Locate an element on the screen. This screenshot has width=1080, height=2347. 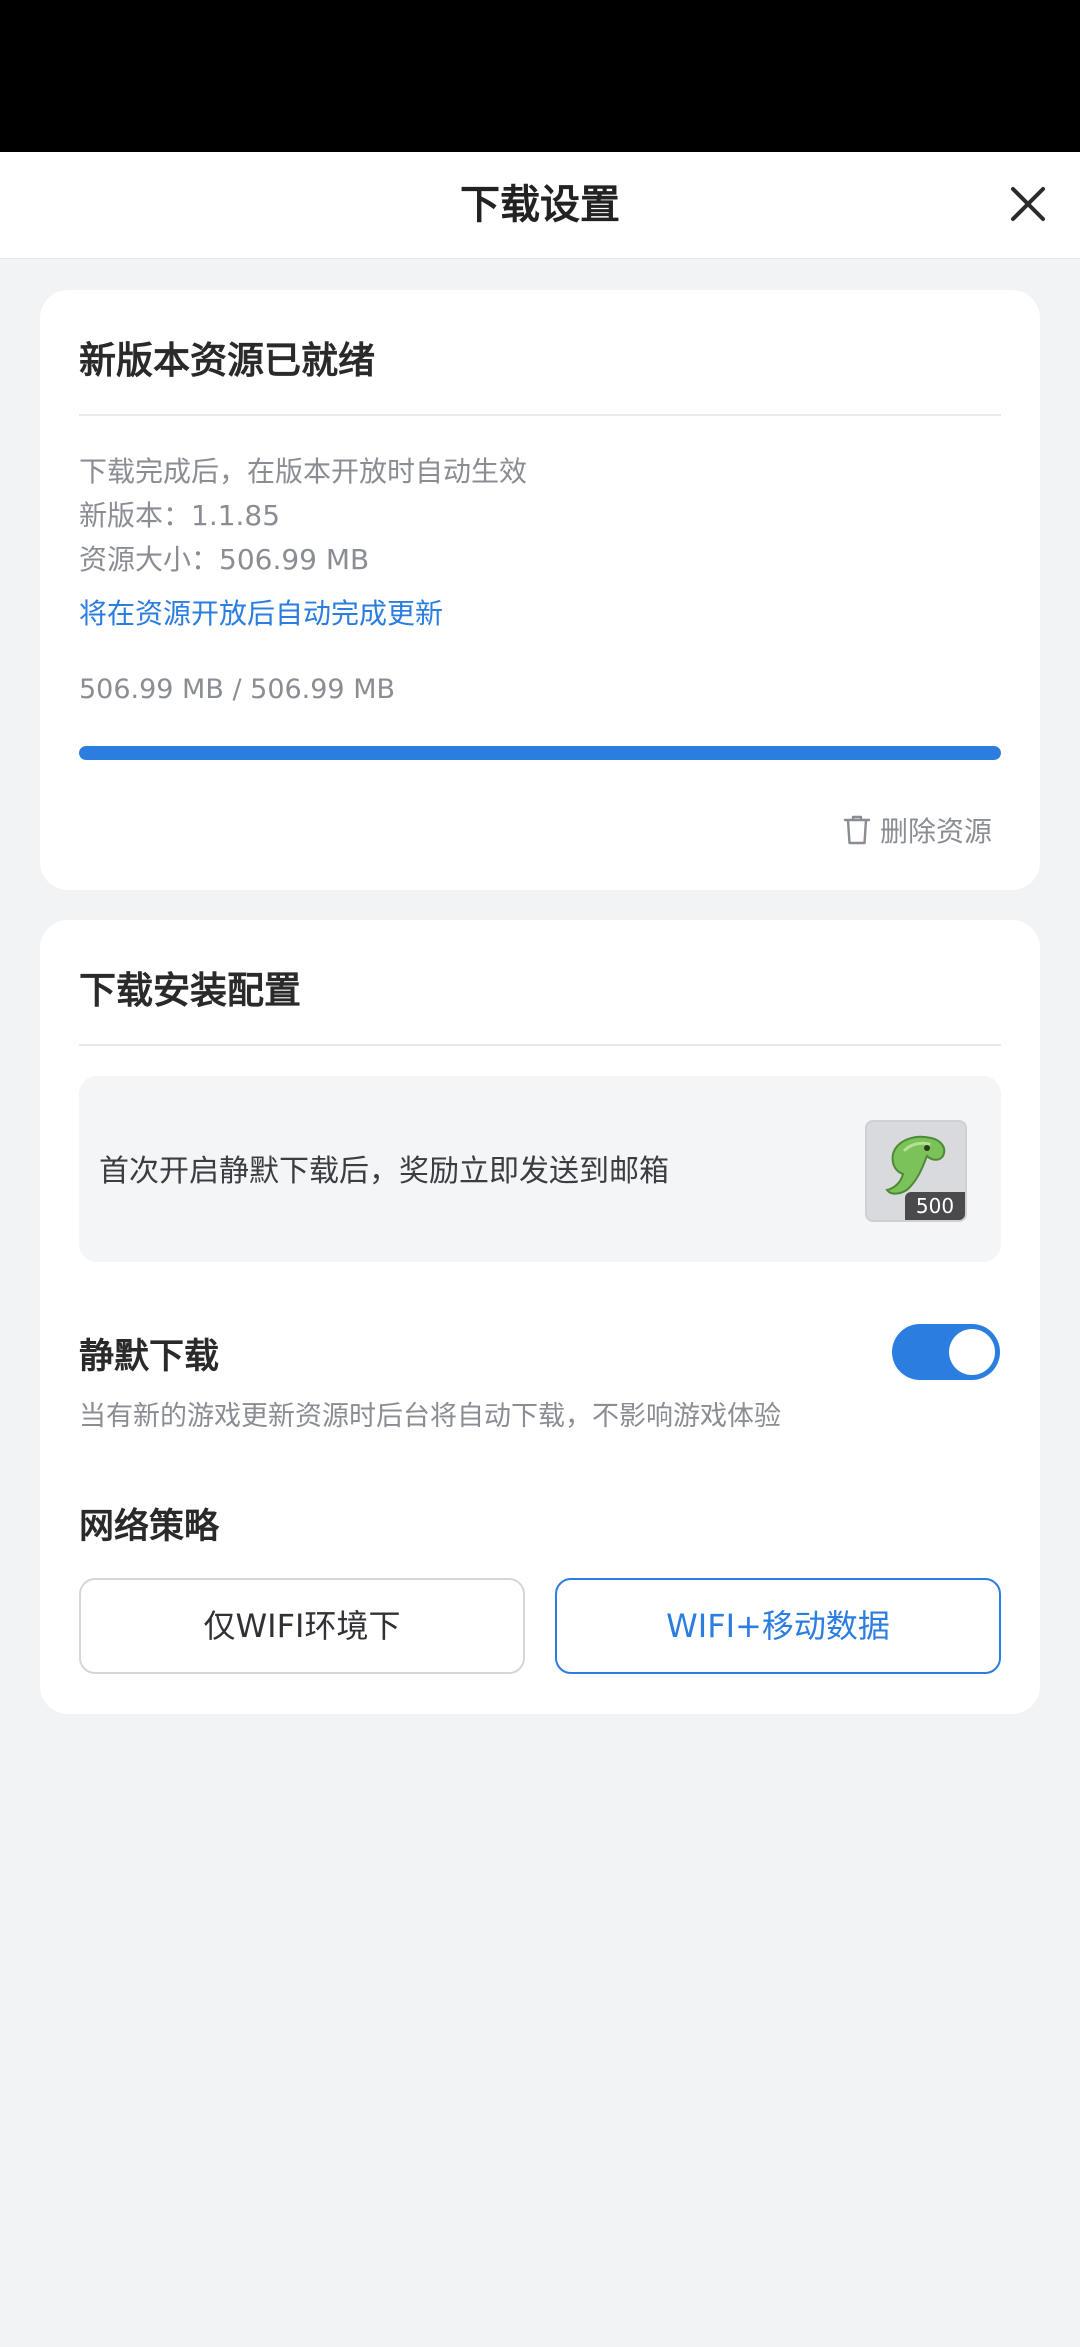
reward-text: 首次开启静默下载后，奖励立即发送到邮箱 is located at coordinates (384, 1171).